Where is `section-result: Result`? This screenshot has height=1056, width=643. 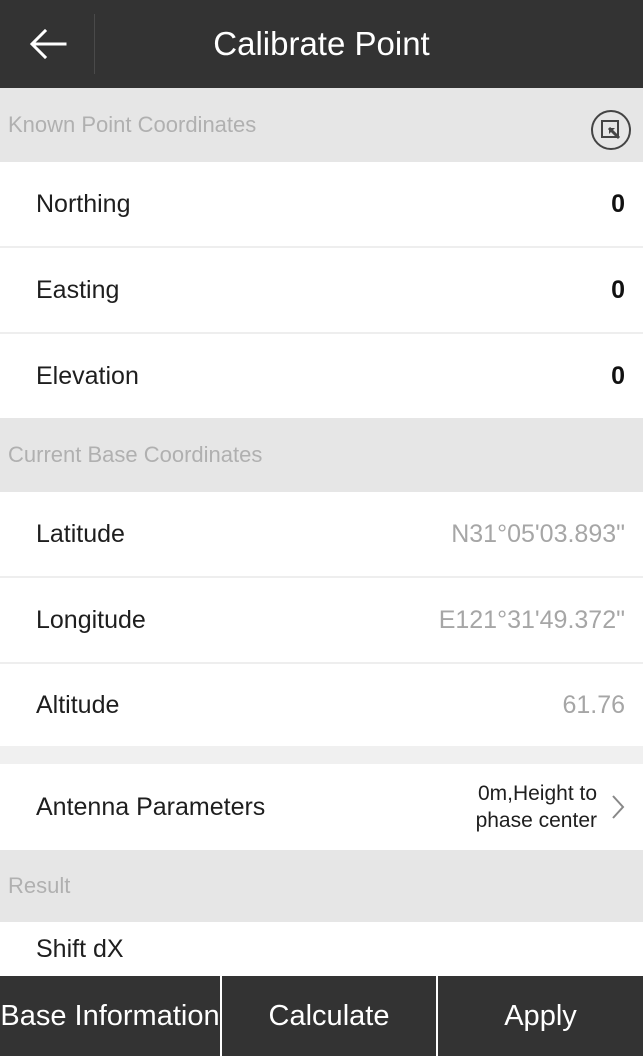
section-result: Result is located at coordinates (321, 886).